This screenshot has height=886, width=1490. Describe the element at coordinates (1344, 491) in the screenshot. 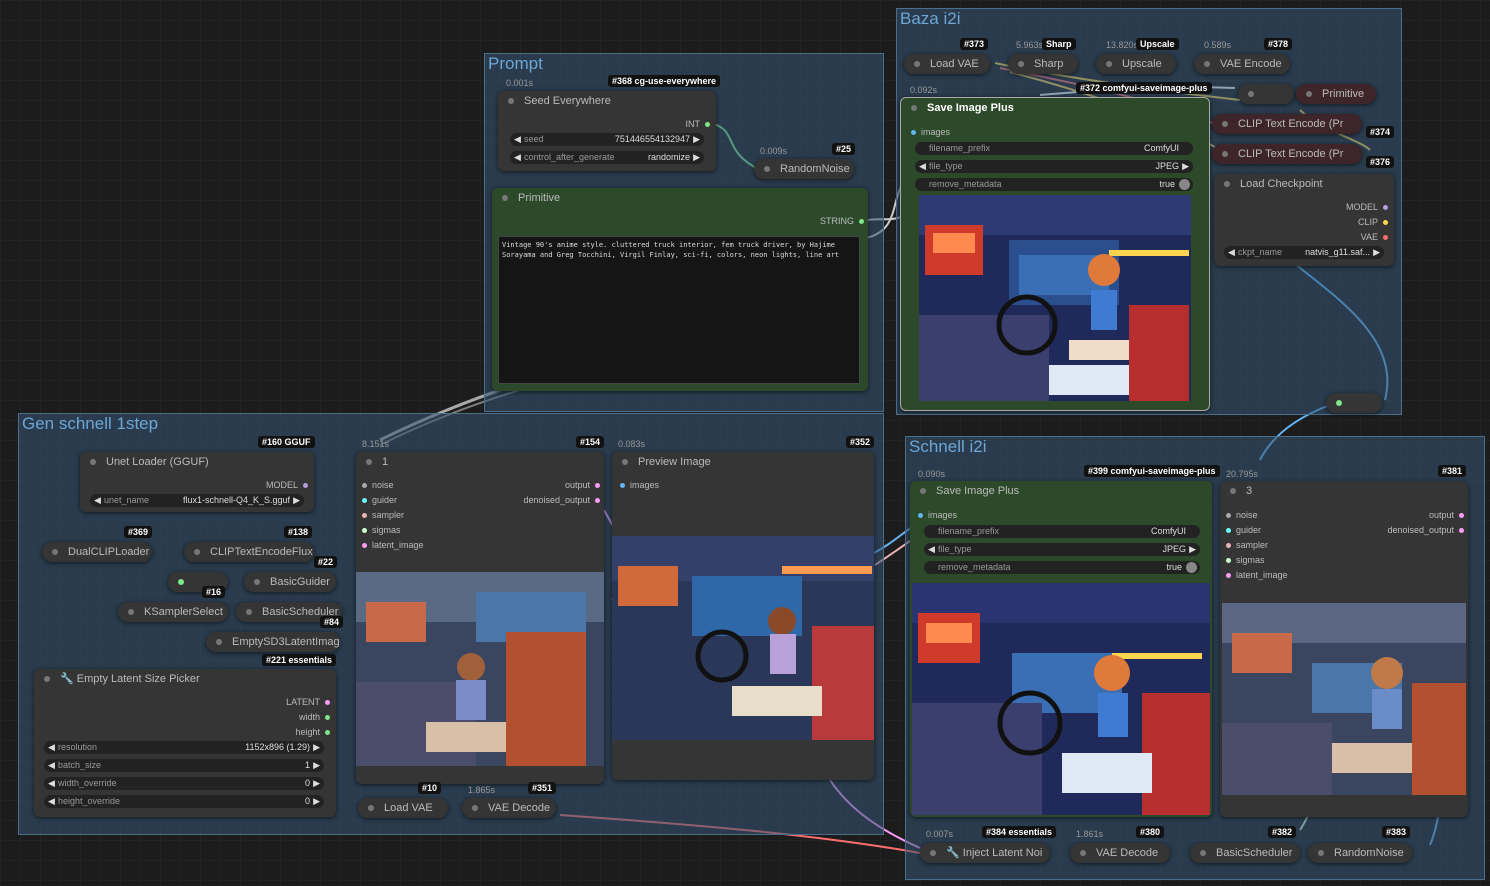

I see `node-title: 3` at that location.